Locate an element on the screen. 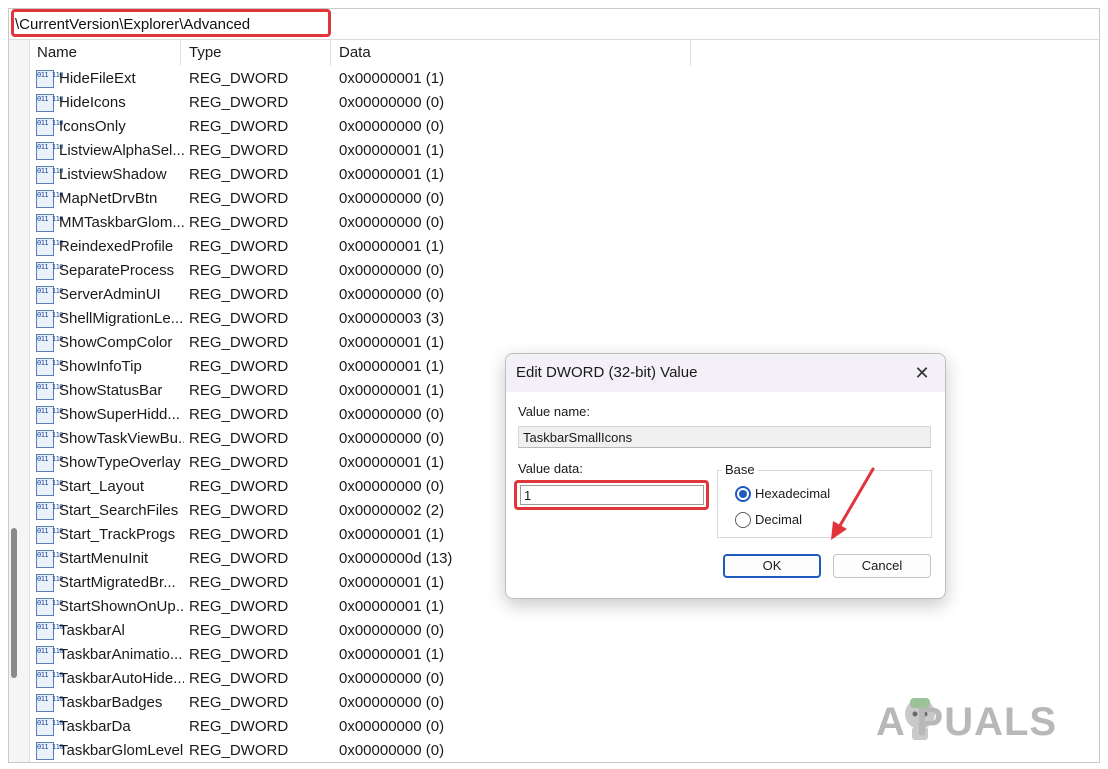  hexadecimal-label: Hexadecimal is located at coordinates (792, 493).